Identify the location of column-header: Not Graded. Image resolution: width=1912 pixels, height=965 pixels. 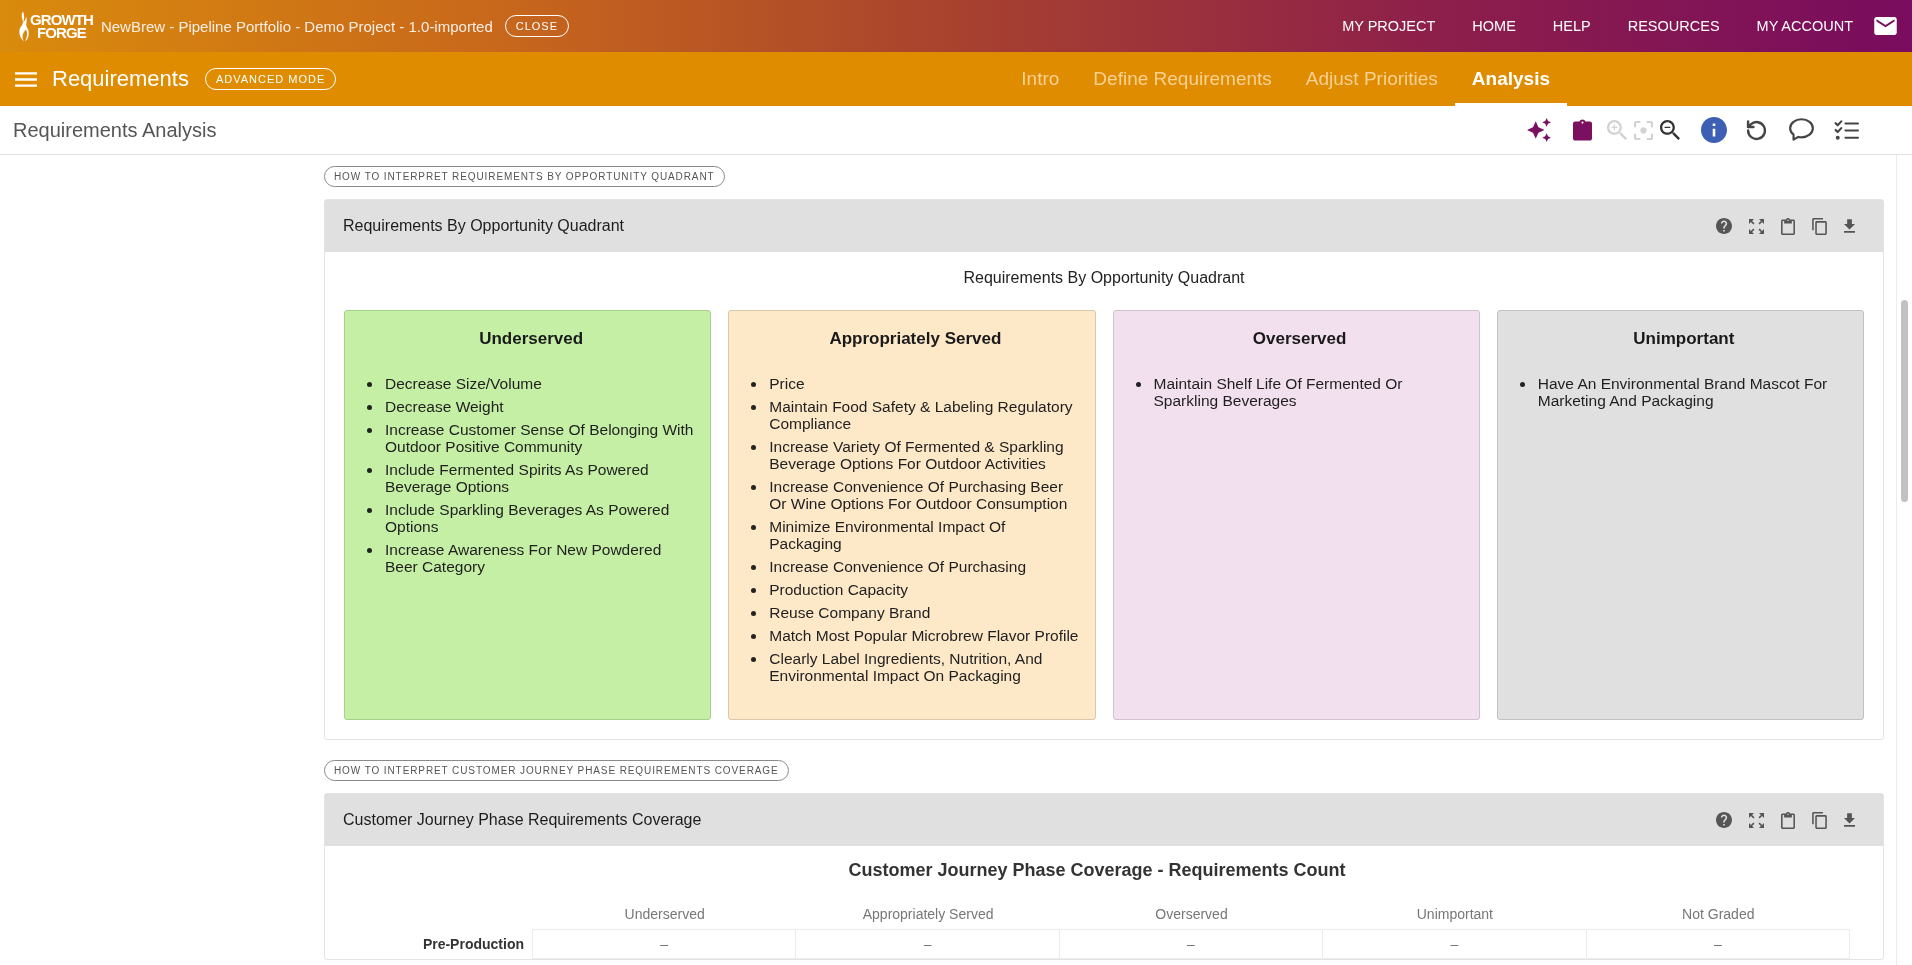
(1718, 914).